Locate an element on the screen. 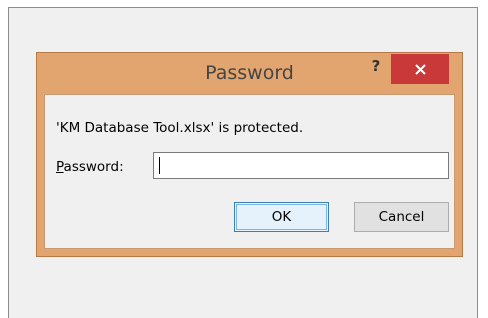 The image size is (488, 318). text-caret is located at coordinates (159, 165).